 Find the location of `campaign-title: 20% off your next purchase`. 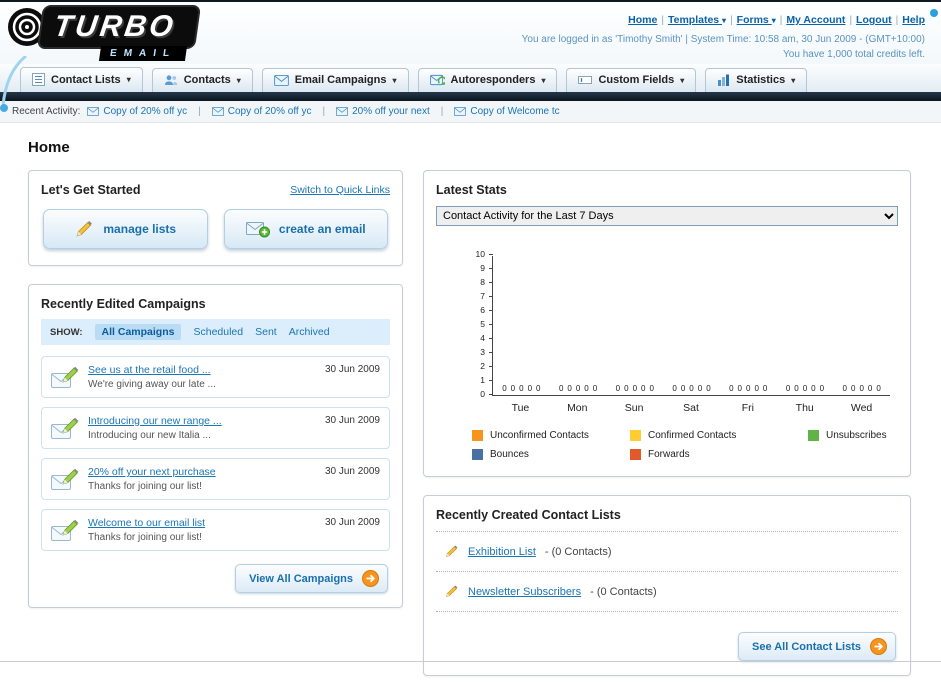

campaign-title: 20% off your next purchase is located at coordinates (202, 472).